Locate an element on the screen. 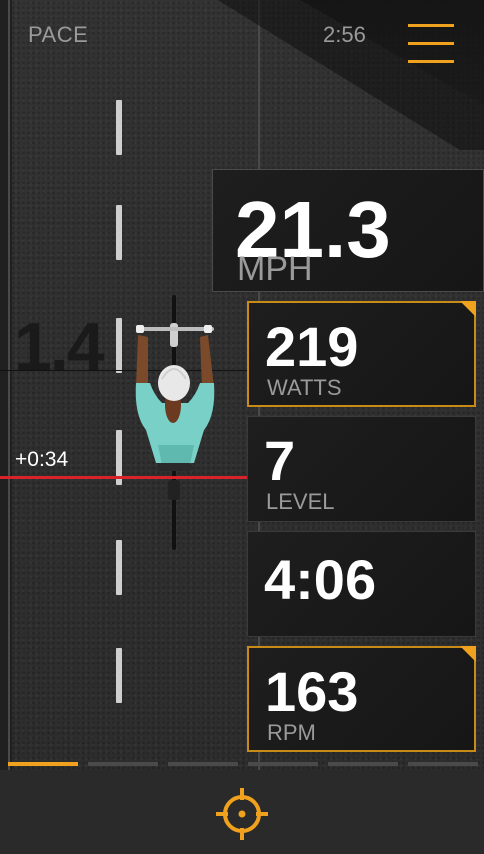  rpm-tile: 163 RPM is located at coordinates (361, 699).